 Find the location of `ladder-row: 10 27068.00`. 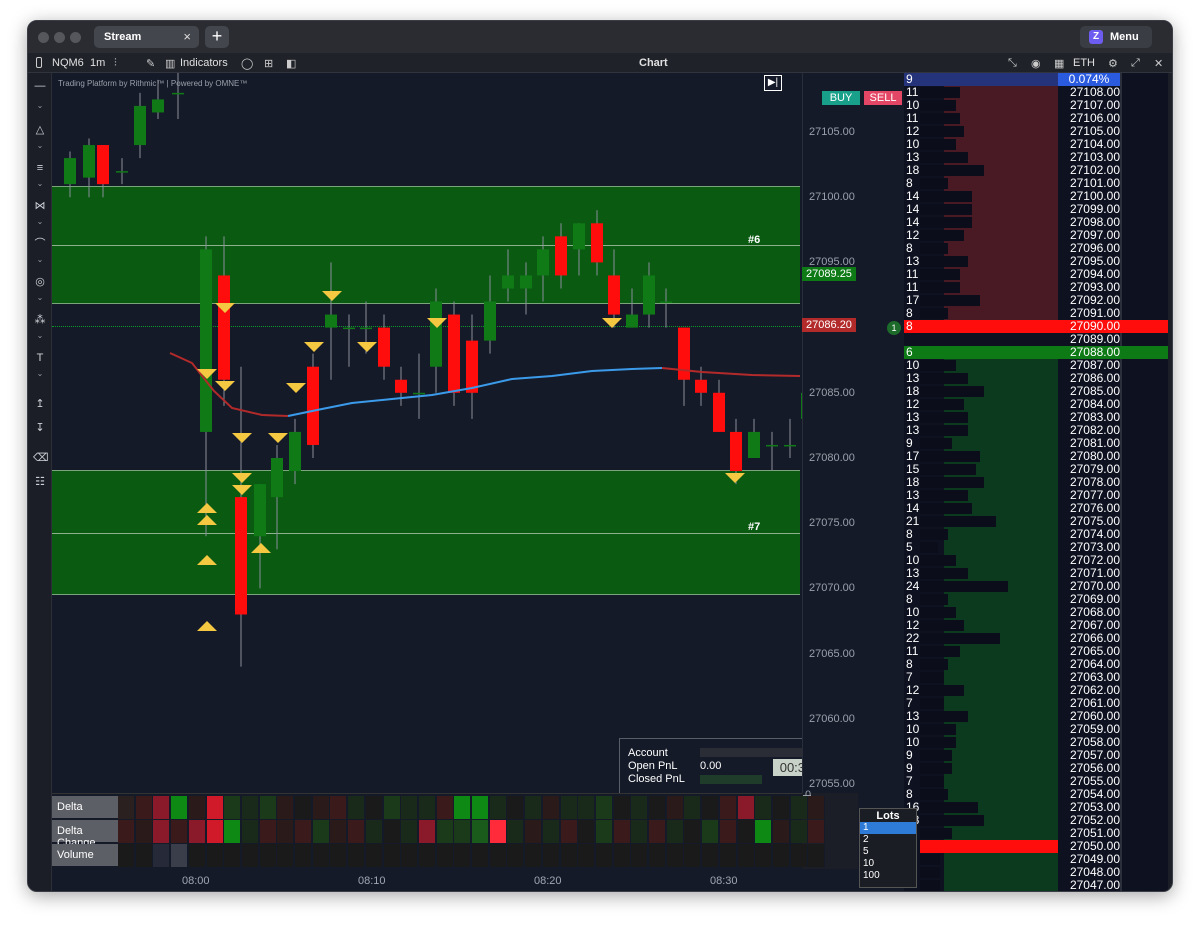

ladder-row: 10 27068.00 is located at coordinates (1036, 612).